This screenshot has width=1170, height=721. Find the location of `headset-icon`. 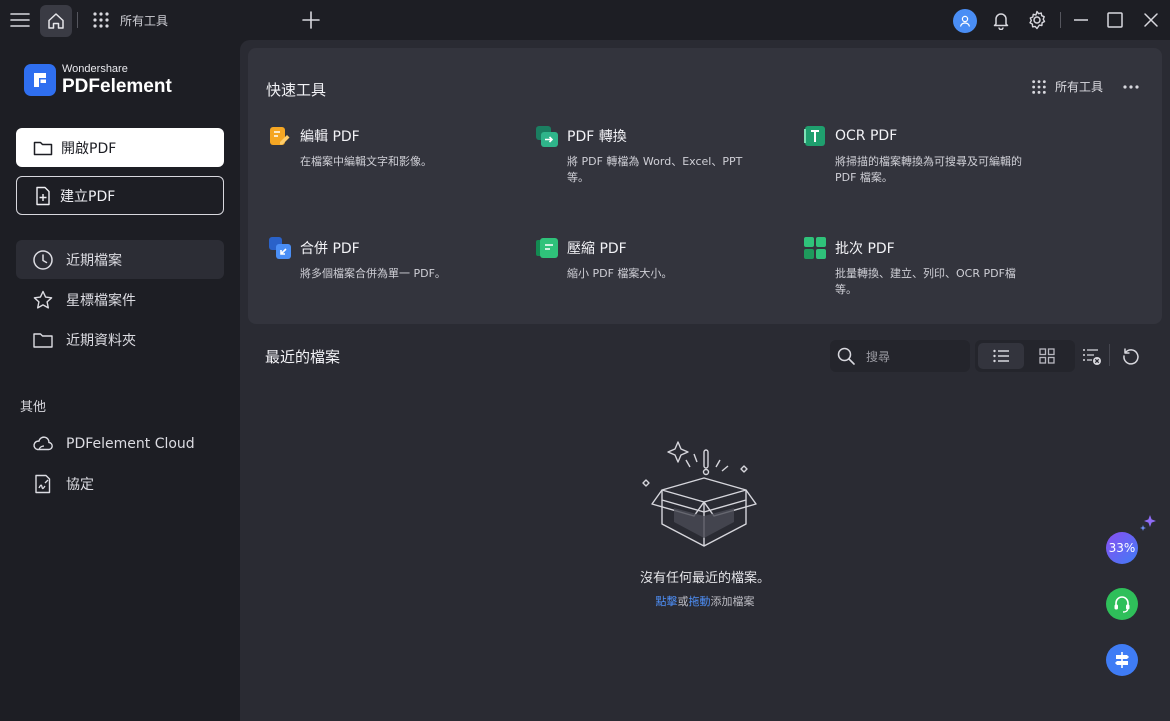

headset-icon is located at coordinates (1122, 604).